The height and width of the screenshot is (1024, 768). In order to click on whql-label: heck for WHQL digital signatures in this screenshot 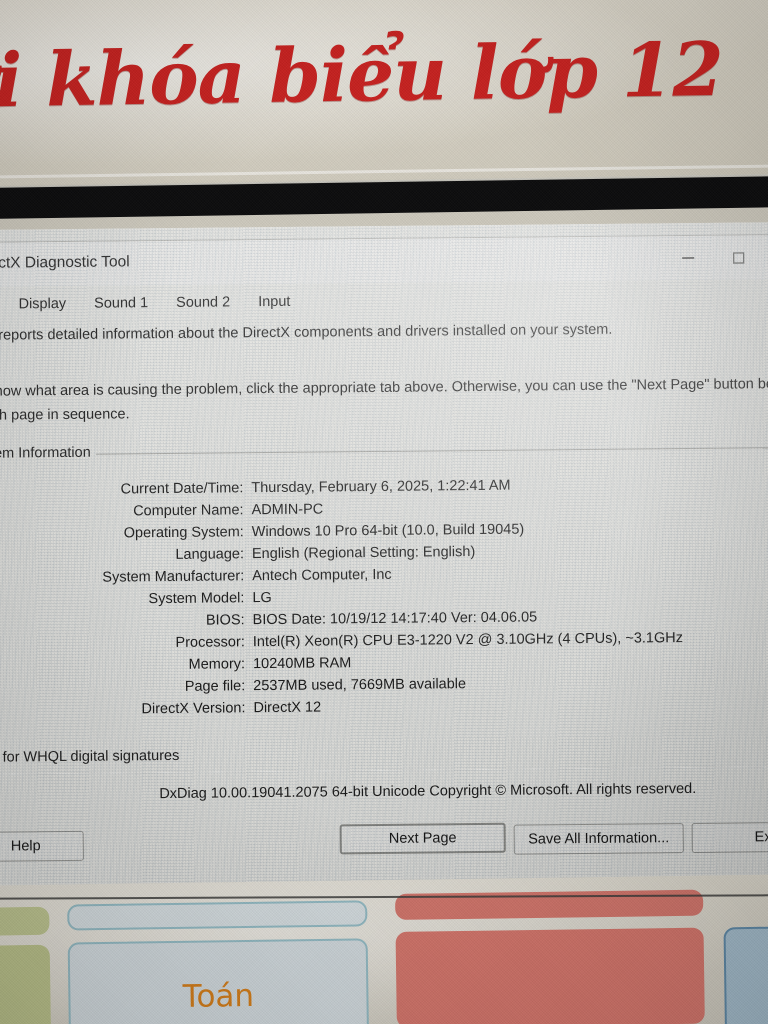, I will do `click(90, 757)`.